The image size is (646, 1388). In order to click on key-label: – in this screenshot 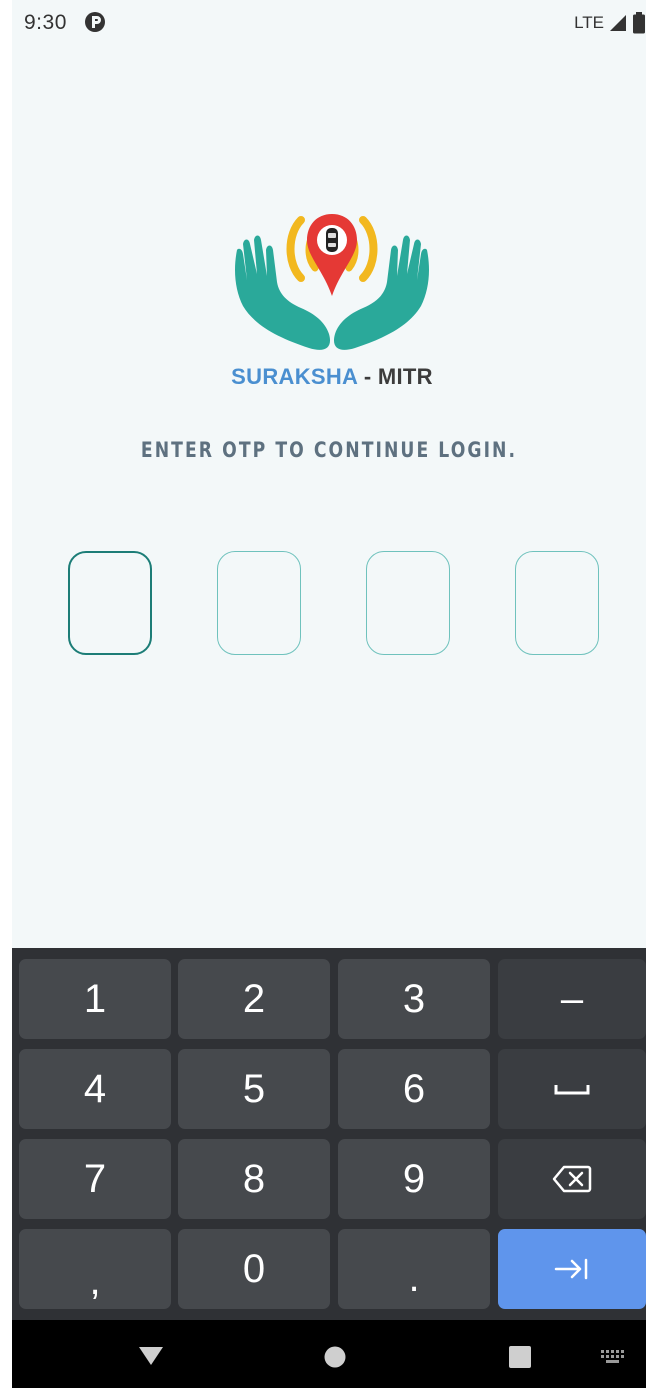, I will do `click(572, 998)`.